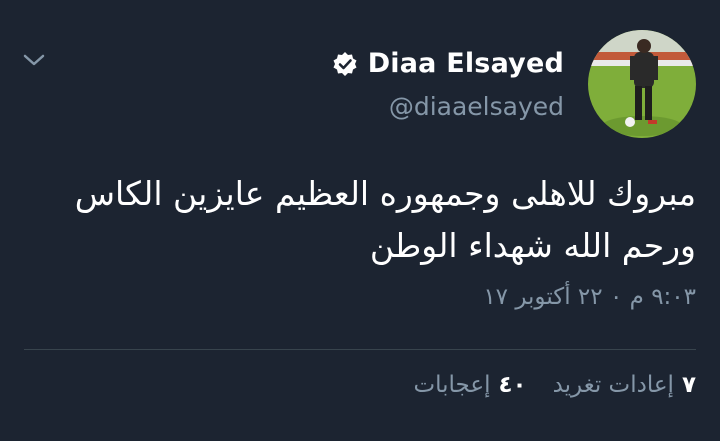 The width and height of the screenshot is (720, 441). What do you see at coordinates (589, 297) in the screenshot?
I see `tweet-timestamp: ٩:٠٣ م ٠ ٢٢ أكتوبر ١٧` at bounding box center [589, 297].